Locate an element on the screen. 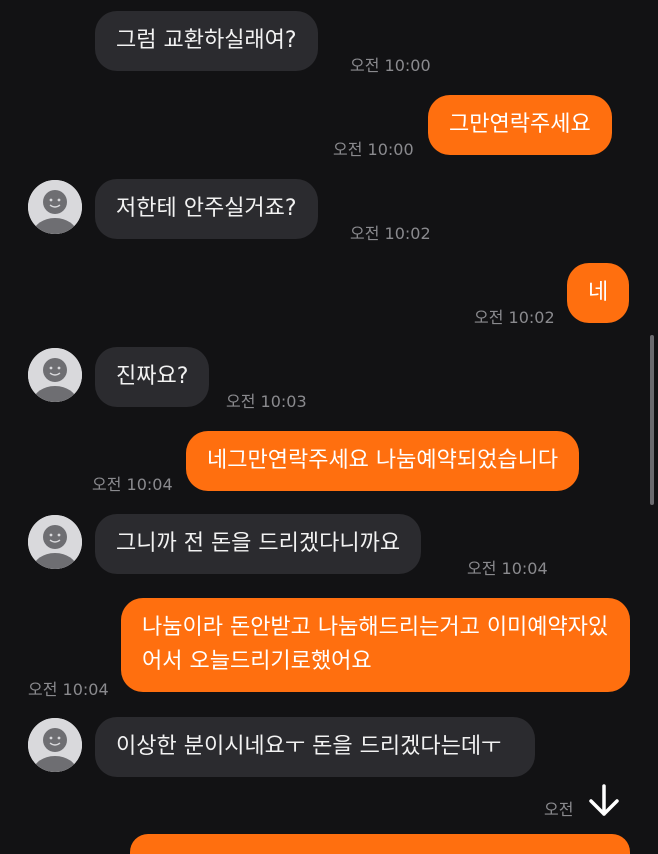 This screenshot has height=854, width=658. incoming-message-bubble: 진짜요? is located at coordinates (152, 377).